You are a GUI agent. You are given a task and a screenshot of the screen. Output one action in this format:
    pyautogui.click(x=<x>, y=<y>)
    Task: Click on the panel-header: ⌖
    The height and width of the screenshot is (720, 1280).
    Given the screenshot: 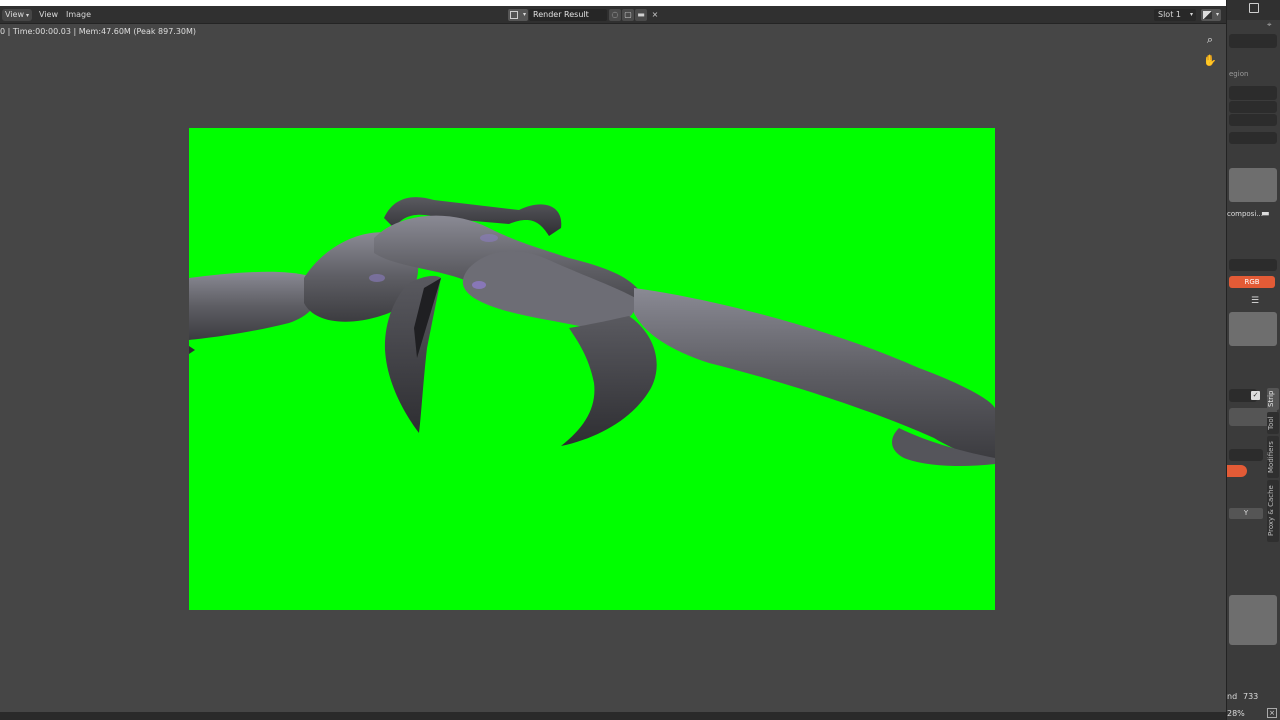 What is the action you would take?
    pyautogui.click(x=1253, y=14)
    